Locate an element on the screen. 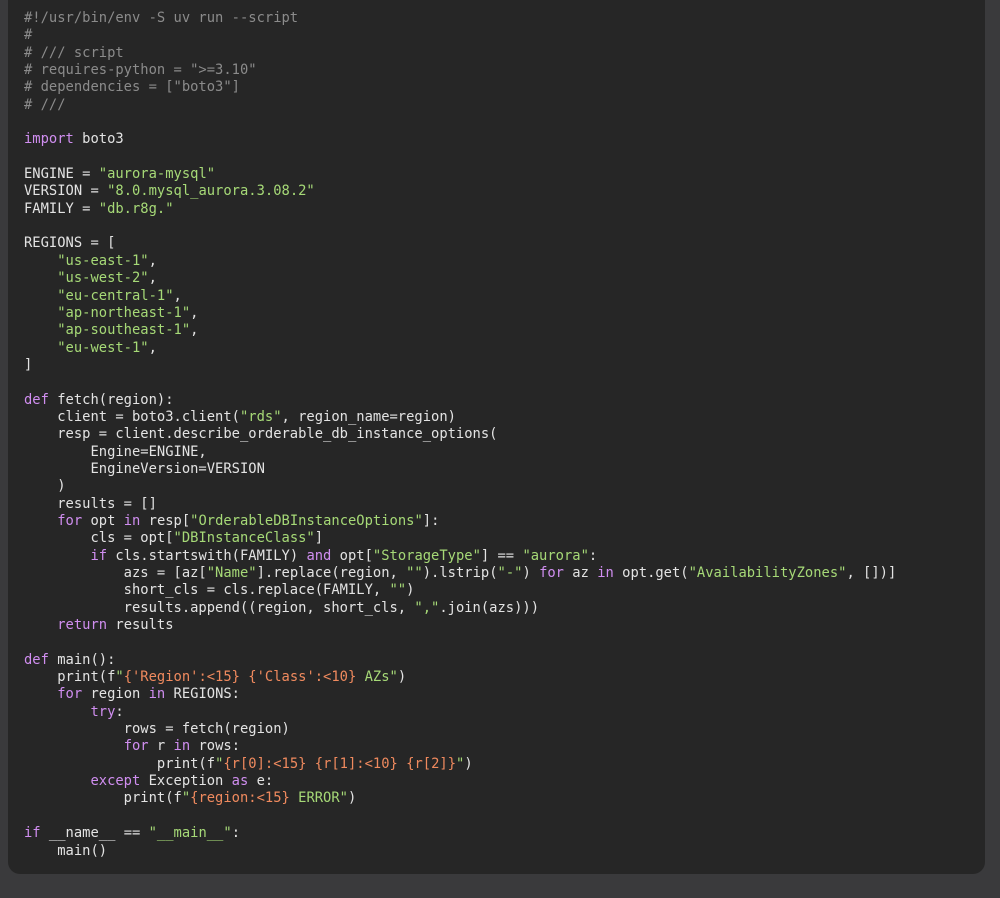 The width and height of the screenshot is (1000, 898). code-token-interpolation: {r[0]:<15} is located at coordinates (265, 763).